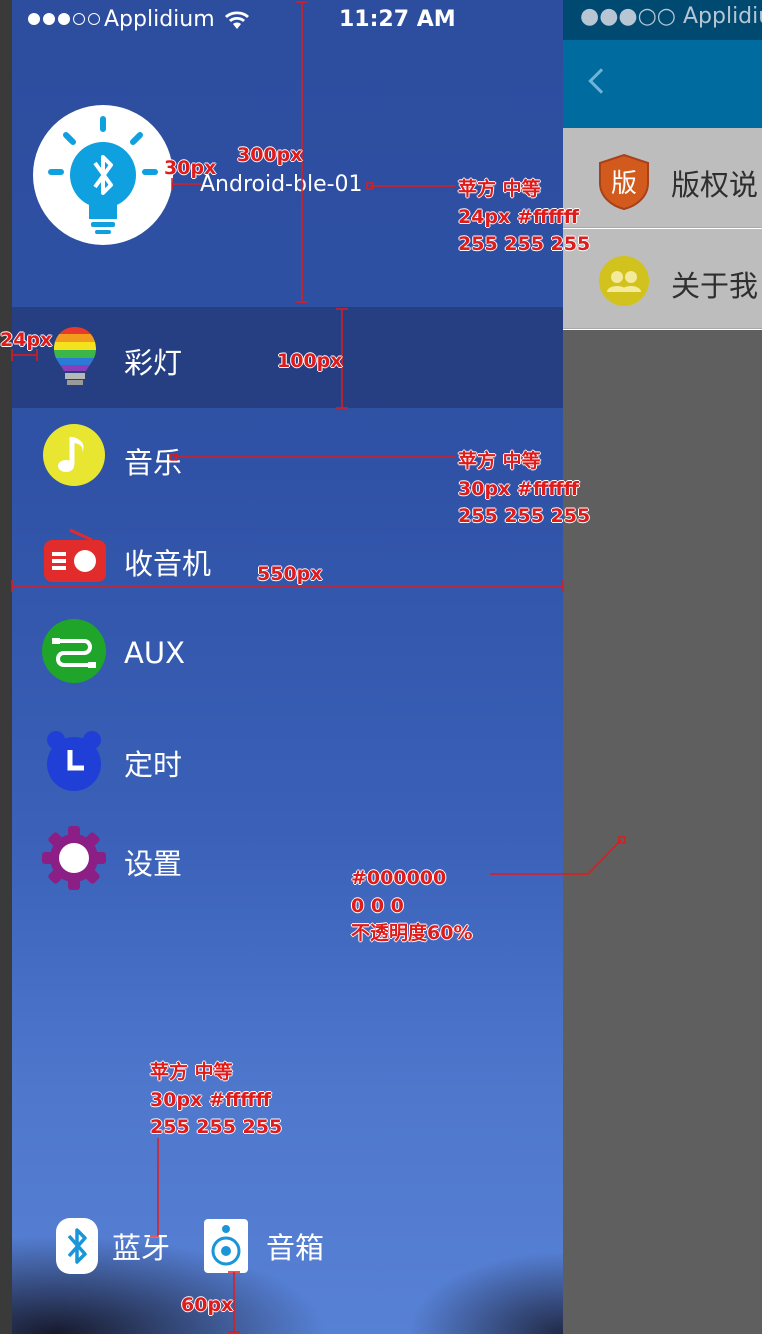 The height and width of the screenshot is (1334, 762). What do you see at coordinates (519, 216) in the screenshot?
I see `annotation-size-color: 24px #ffffff` at bounding box center [519, 216].